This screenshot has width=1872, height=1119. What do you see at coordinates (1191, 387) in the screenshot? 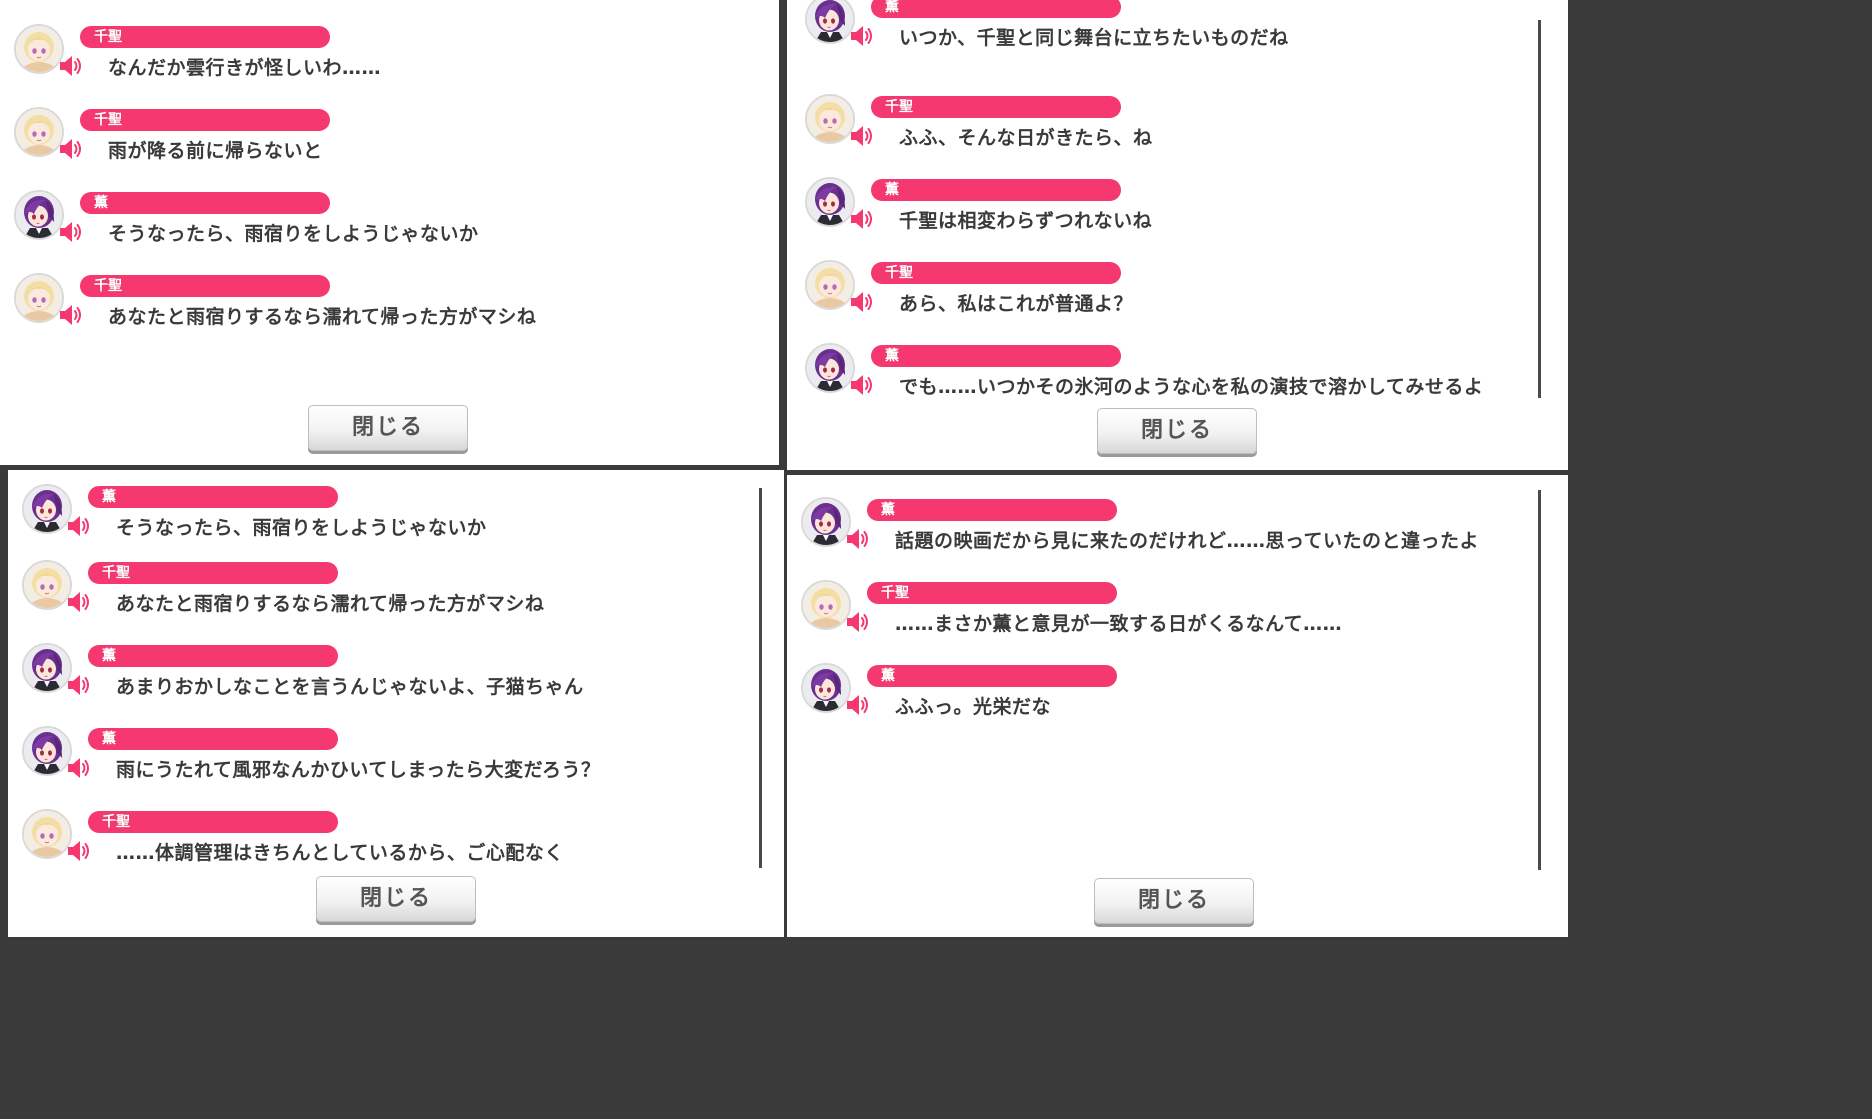
I see `dialogue-text: でも……いつかその氷河のような心を私の演技で溶かしてみせるよ` at bounding box center [1191, 387].